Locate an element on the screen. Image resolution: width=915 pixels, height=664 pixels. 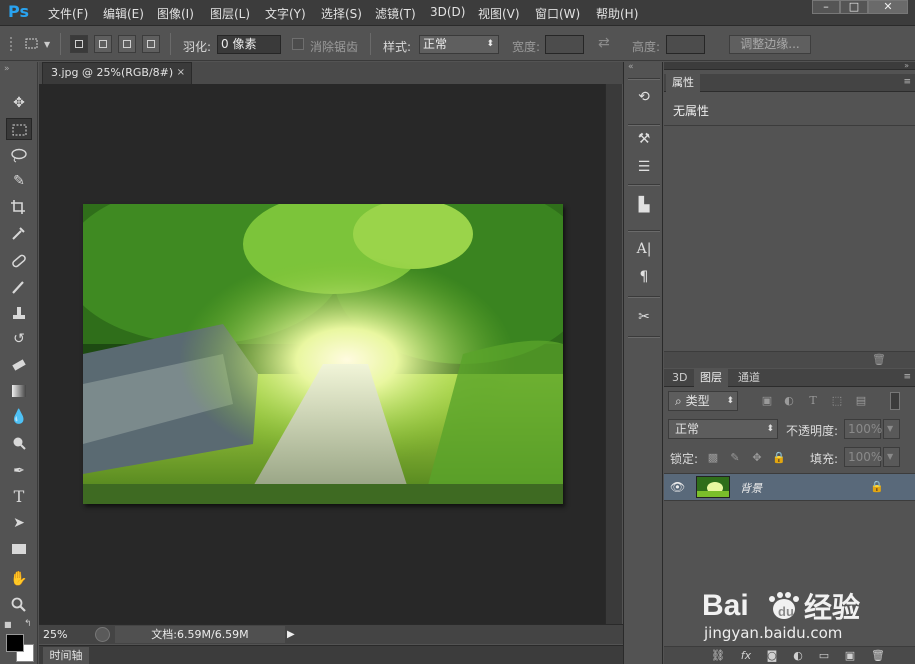
menu-type: 文字(Y) is located at coordinates (285, 13).